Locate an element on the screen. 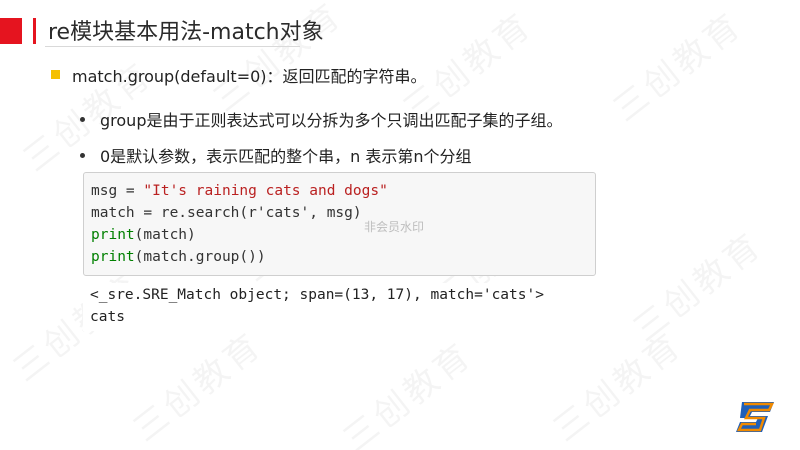  code-line-1: msg = "It's raining cats and dogs" is located at coordinates (239, 191).